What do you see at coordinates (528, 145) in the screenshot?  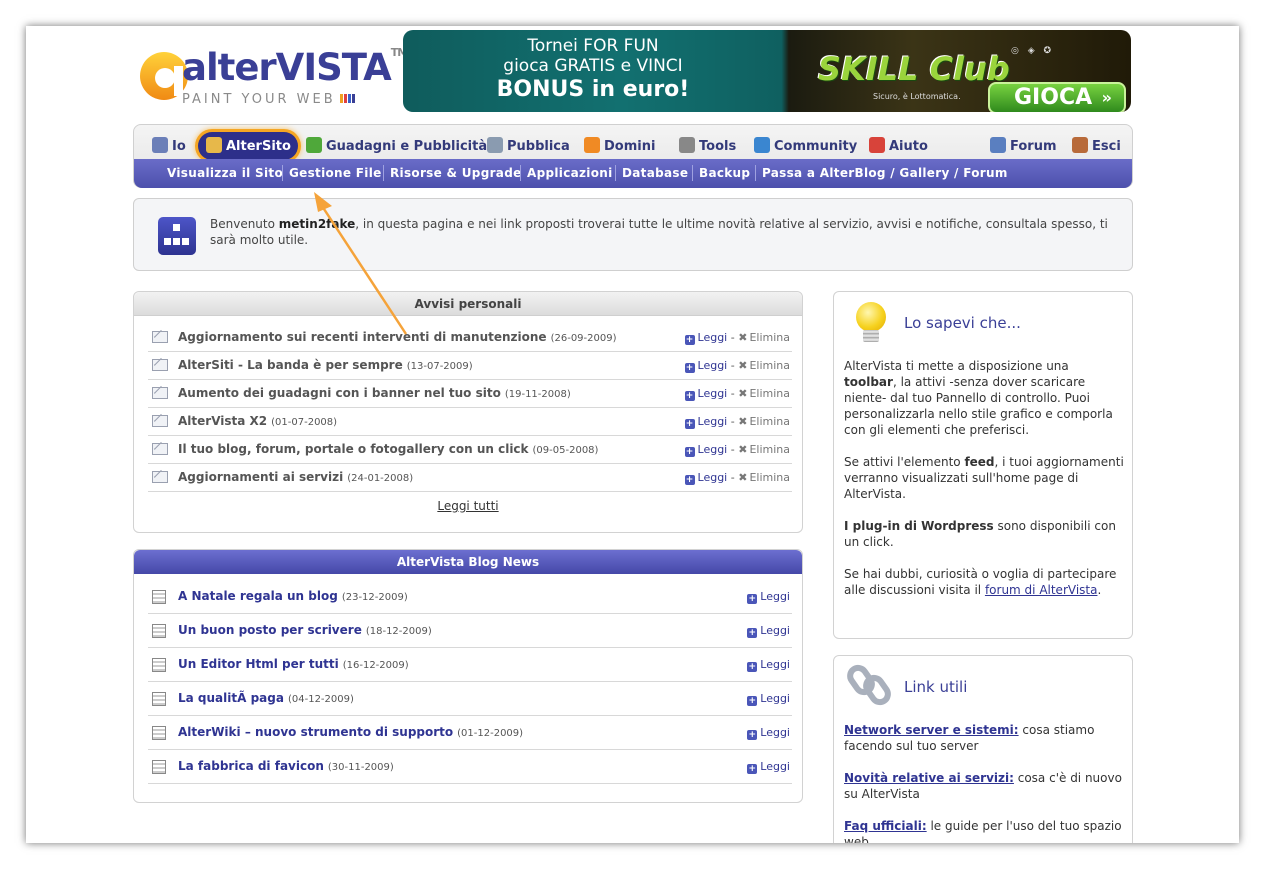 I see `nav-item-pubblica: Pubblica` at bounding box center [528, 145].